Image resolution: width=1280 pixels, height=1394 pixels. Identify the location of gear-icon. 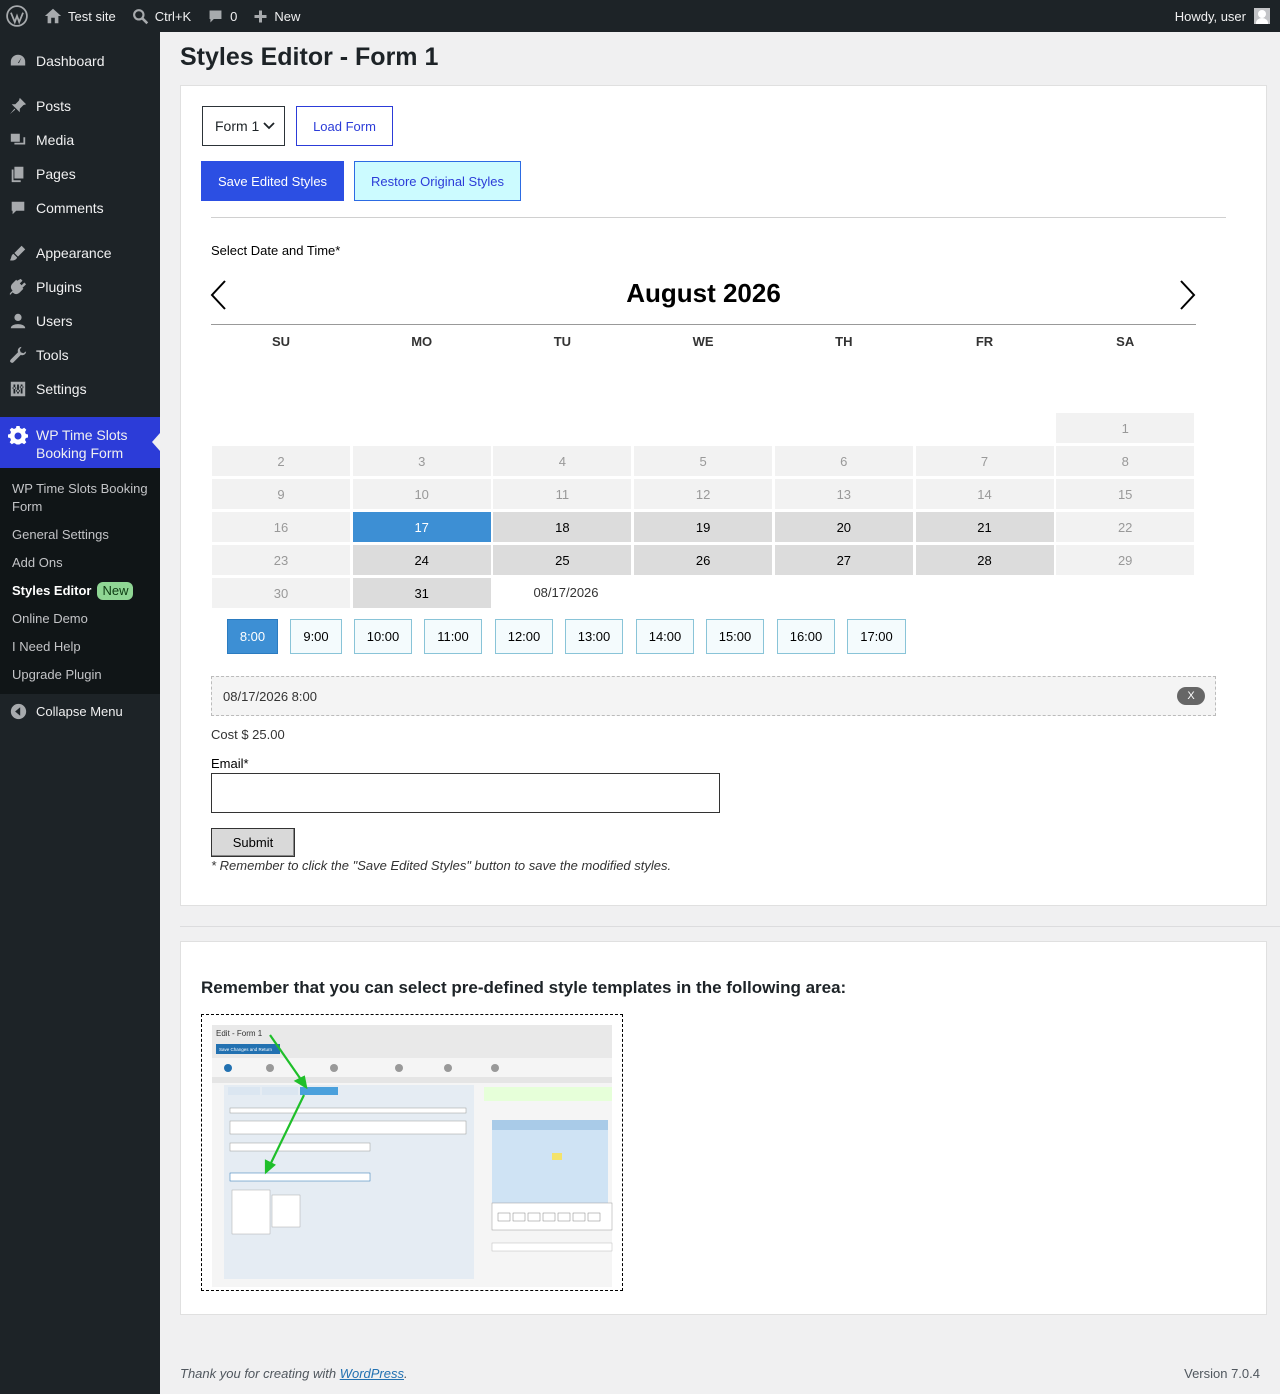
(18, 436).